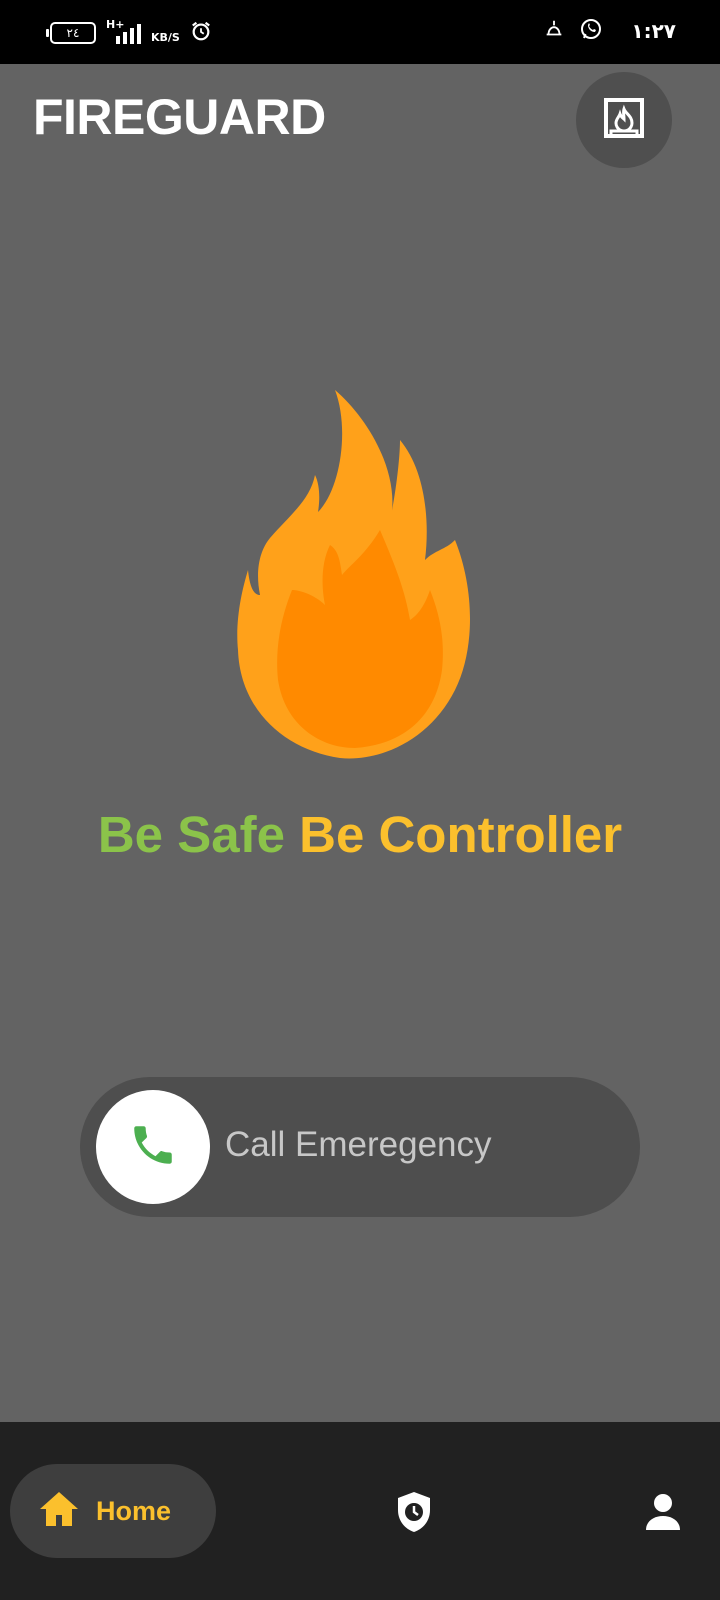  I want to click on tagline: Be Safe Be Controller, so click(360, 834).